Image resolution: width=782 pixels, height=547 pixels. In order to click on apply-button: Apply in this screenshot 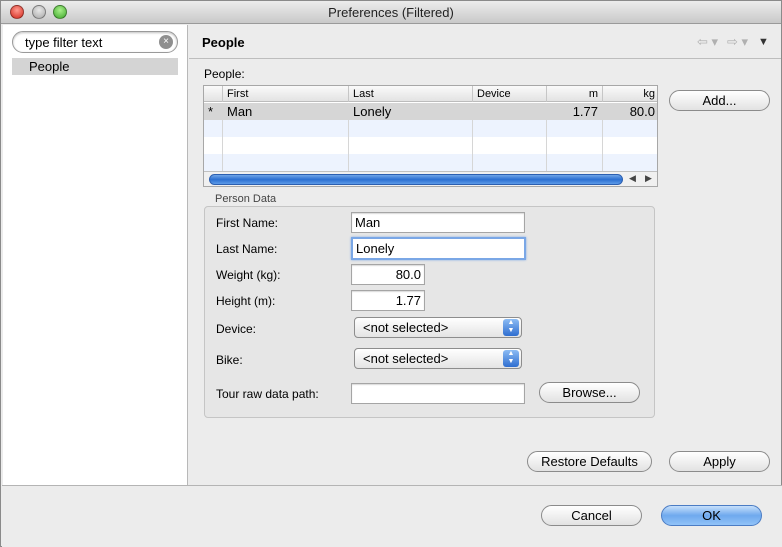, I will do `click(719, 461)`.